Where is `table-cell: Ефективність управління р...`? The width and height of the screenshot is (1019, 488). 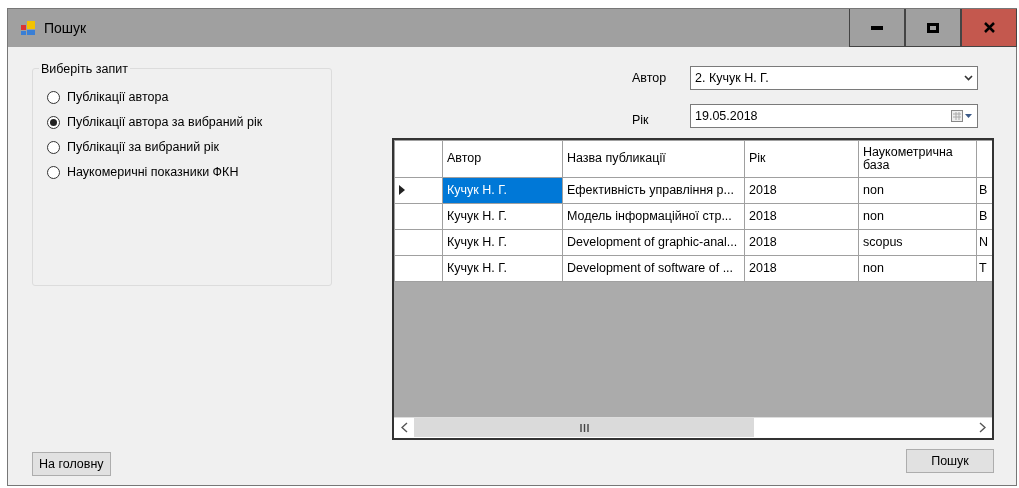 table-cell: Ефективність управління р... is located at coordinates (653, 190).